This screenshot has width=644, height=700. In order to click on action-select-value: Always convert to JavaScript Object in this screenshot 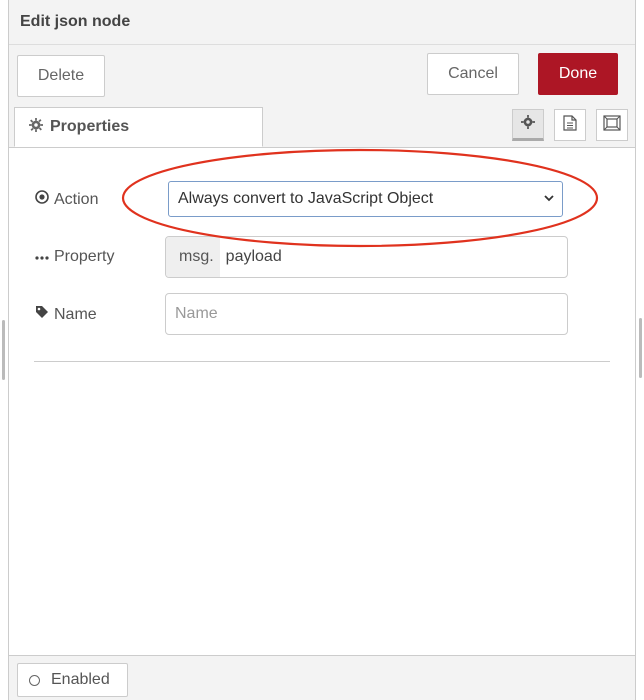, I will do `click(306, 198)`.